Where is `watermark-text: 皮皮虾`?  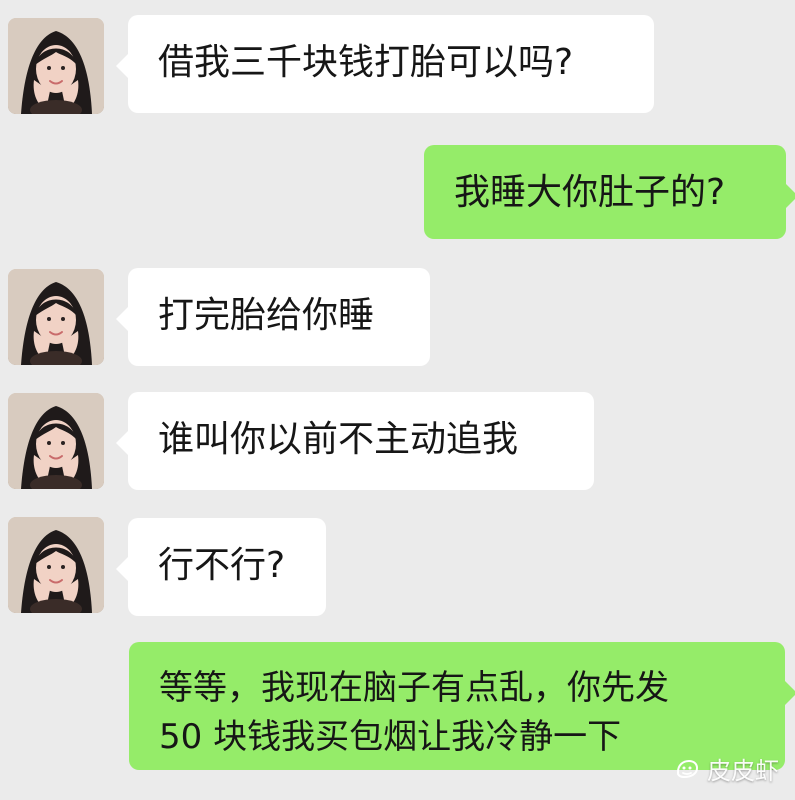 watermark-text: 皮皮虾 is located at coordinates (743, 771).